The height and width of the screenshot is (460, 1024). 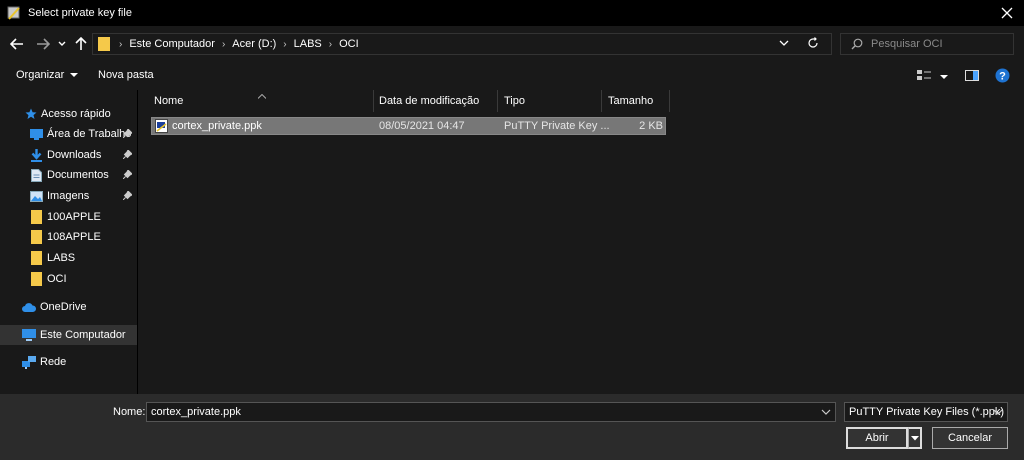 I want to click on file-name-label: Nome:, so click(x=129, y=412).